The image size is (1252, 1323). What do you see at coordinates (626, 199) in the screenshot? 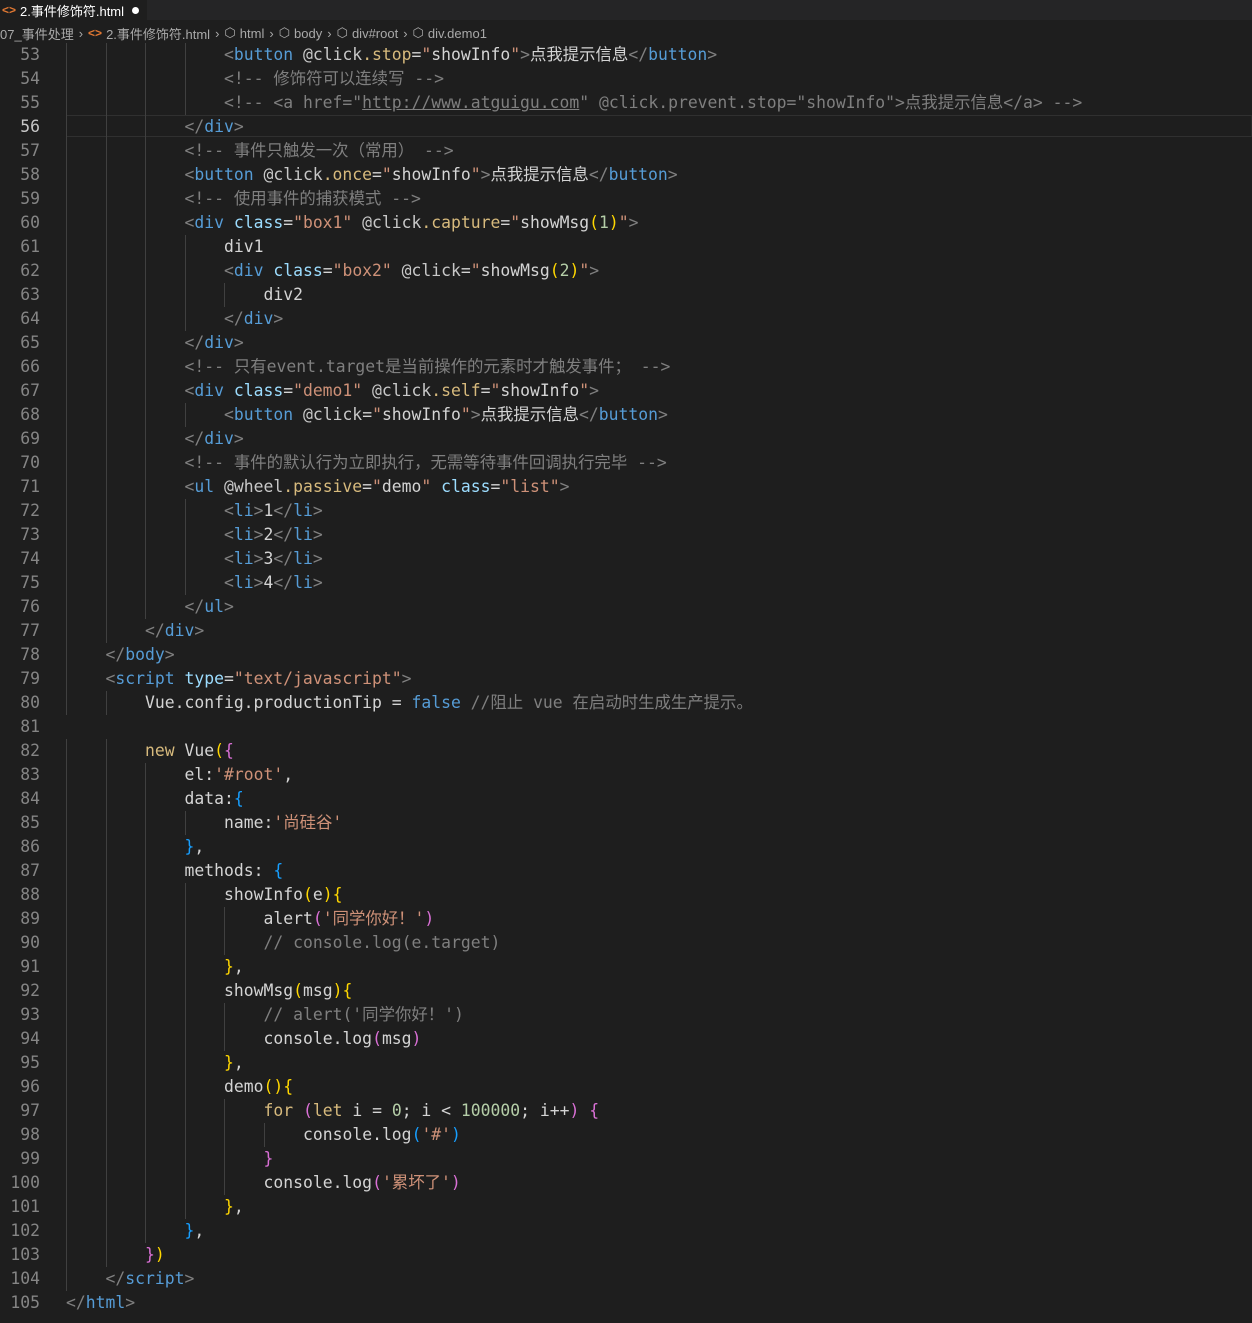
I see `code-line: 59 <!-- 使用事件的捕获模式 -->` at bounding box center [626, 199].